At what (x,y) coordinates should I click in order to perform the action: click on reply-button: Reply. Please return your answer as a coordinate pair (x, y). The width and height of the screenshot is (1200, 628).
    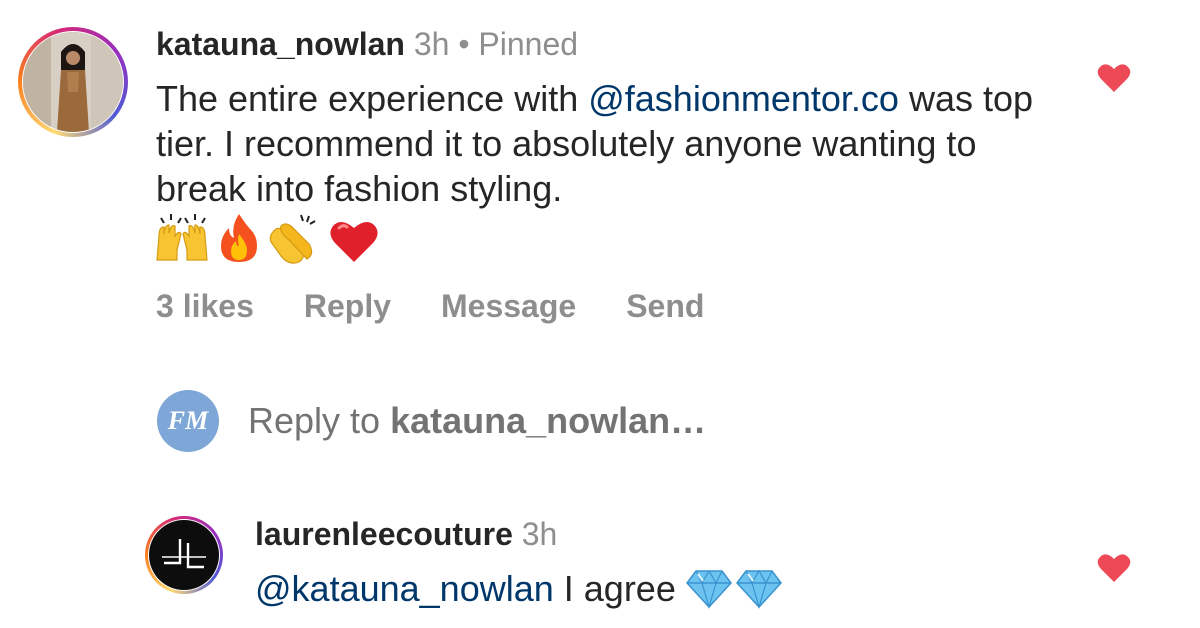
    Looking at the image, I should click on (347, 306).